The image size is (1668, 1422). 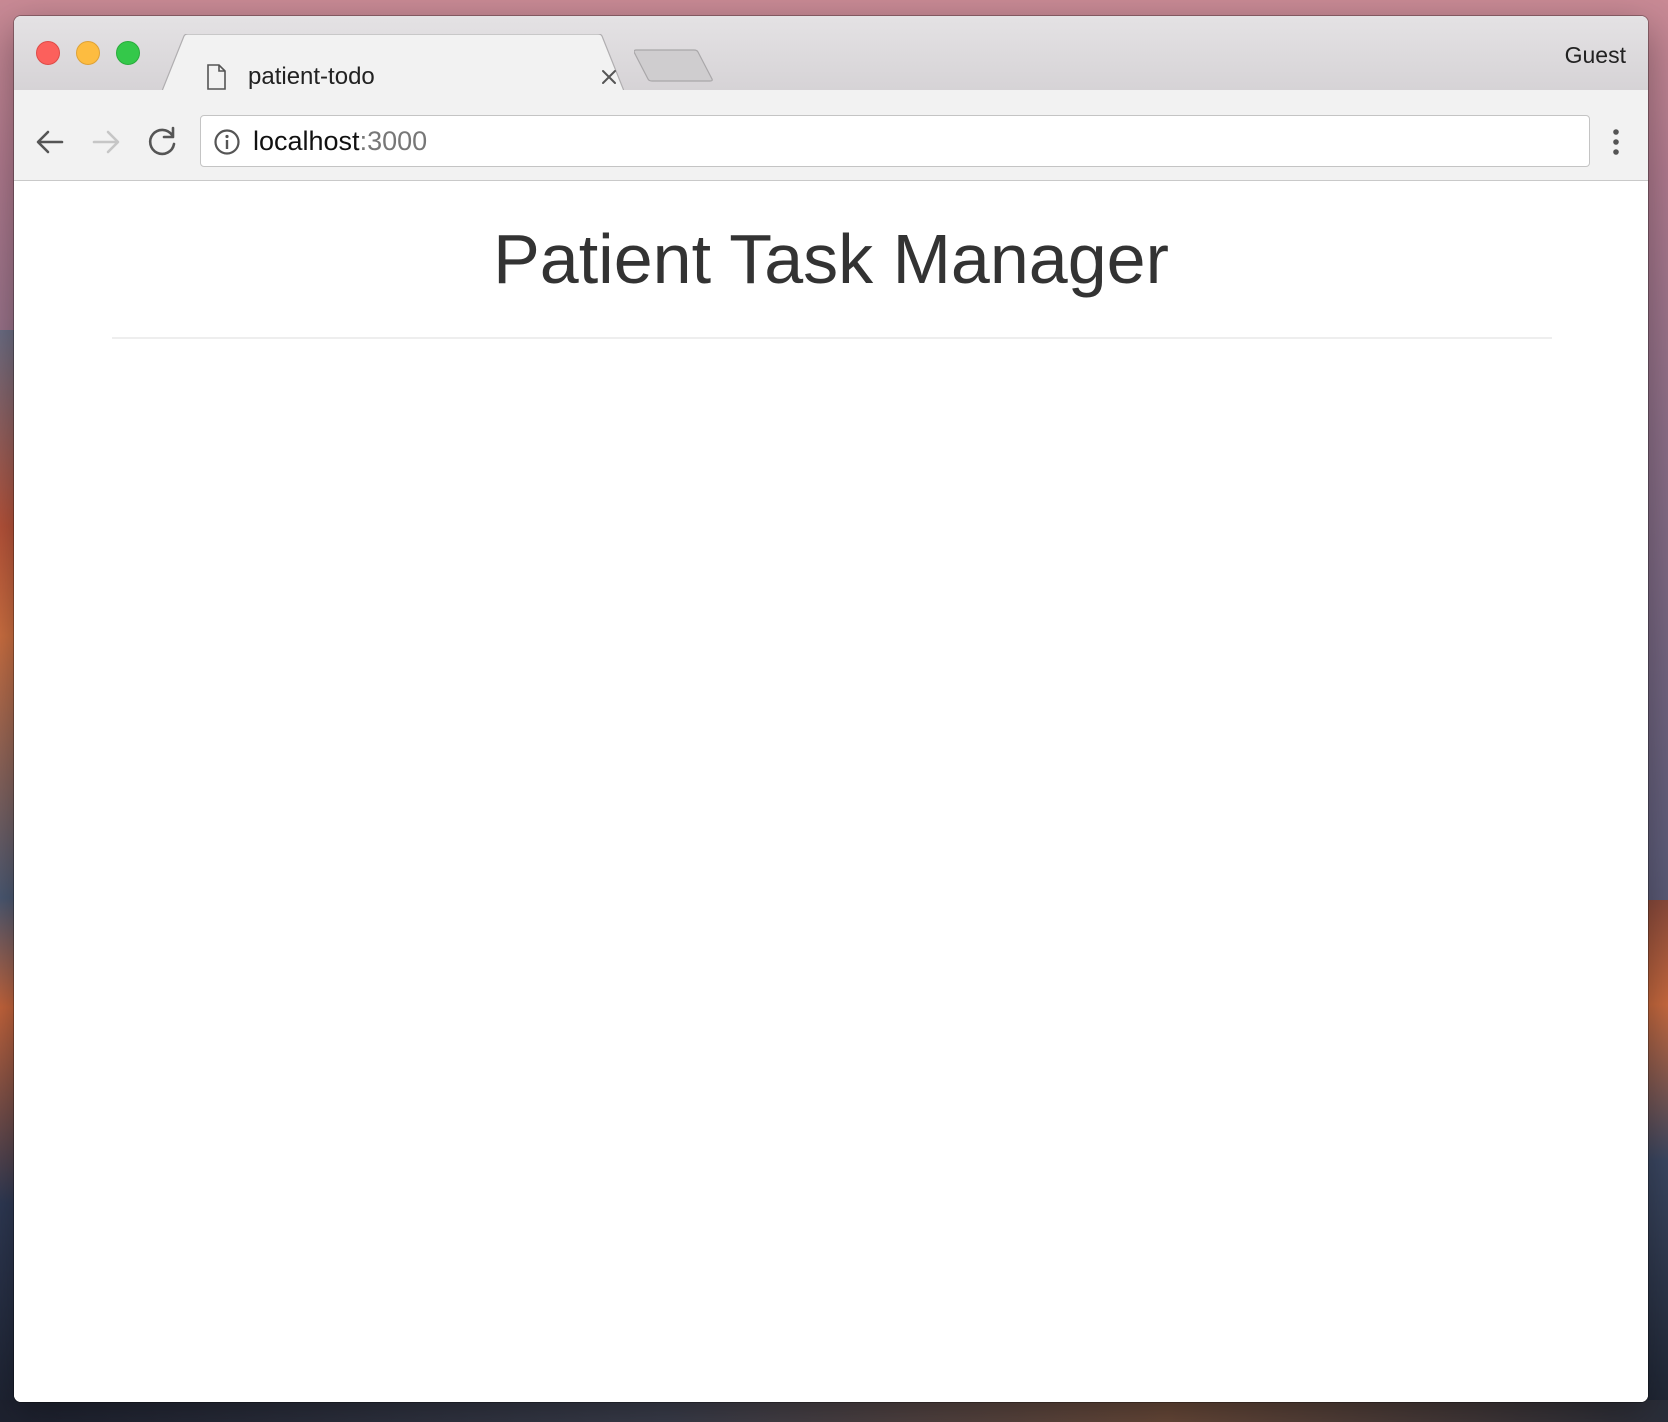 What do you see at coordinates (48, 53) in the screenshot?
I see `window-close-button` at bounding box center [48, 53].